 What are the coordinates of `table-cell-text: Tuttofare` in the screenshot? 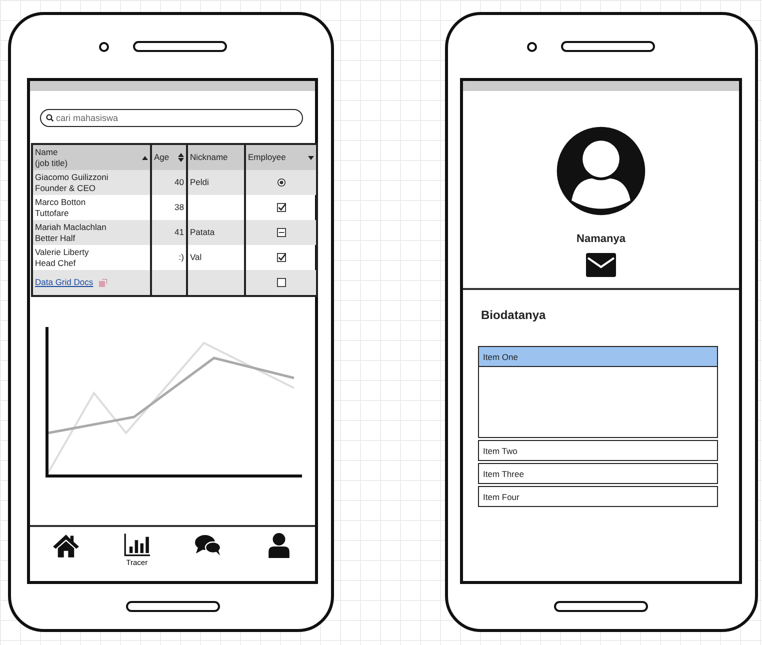 It's located at (52, 213).